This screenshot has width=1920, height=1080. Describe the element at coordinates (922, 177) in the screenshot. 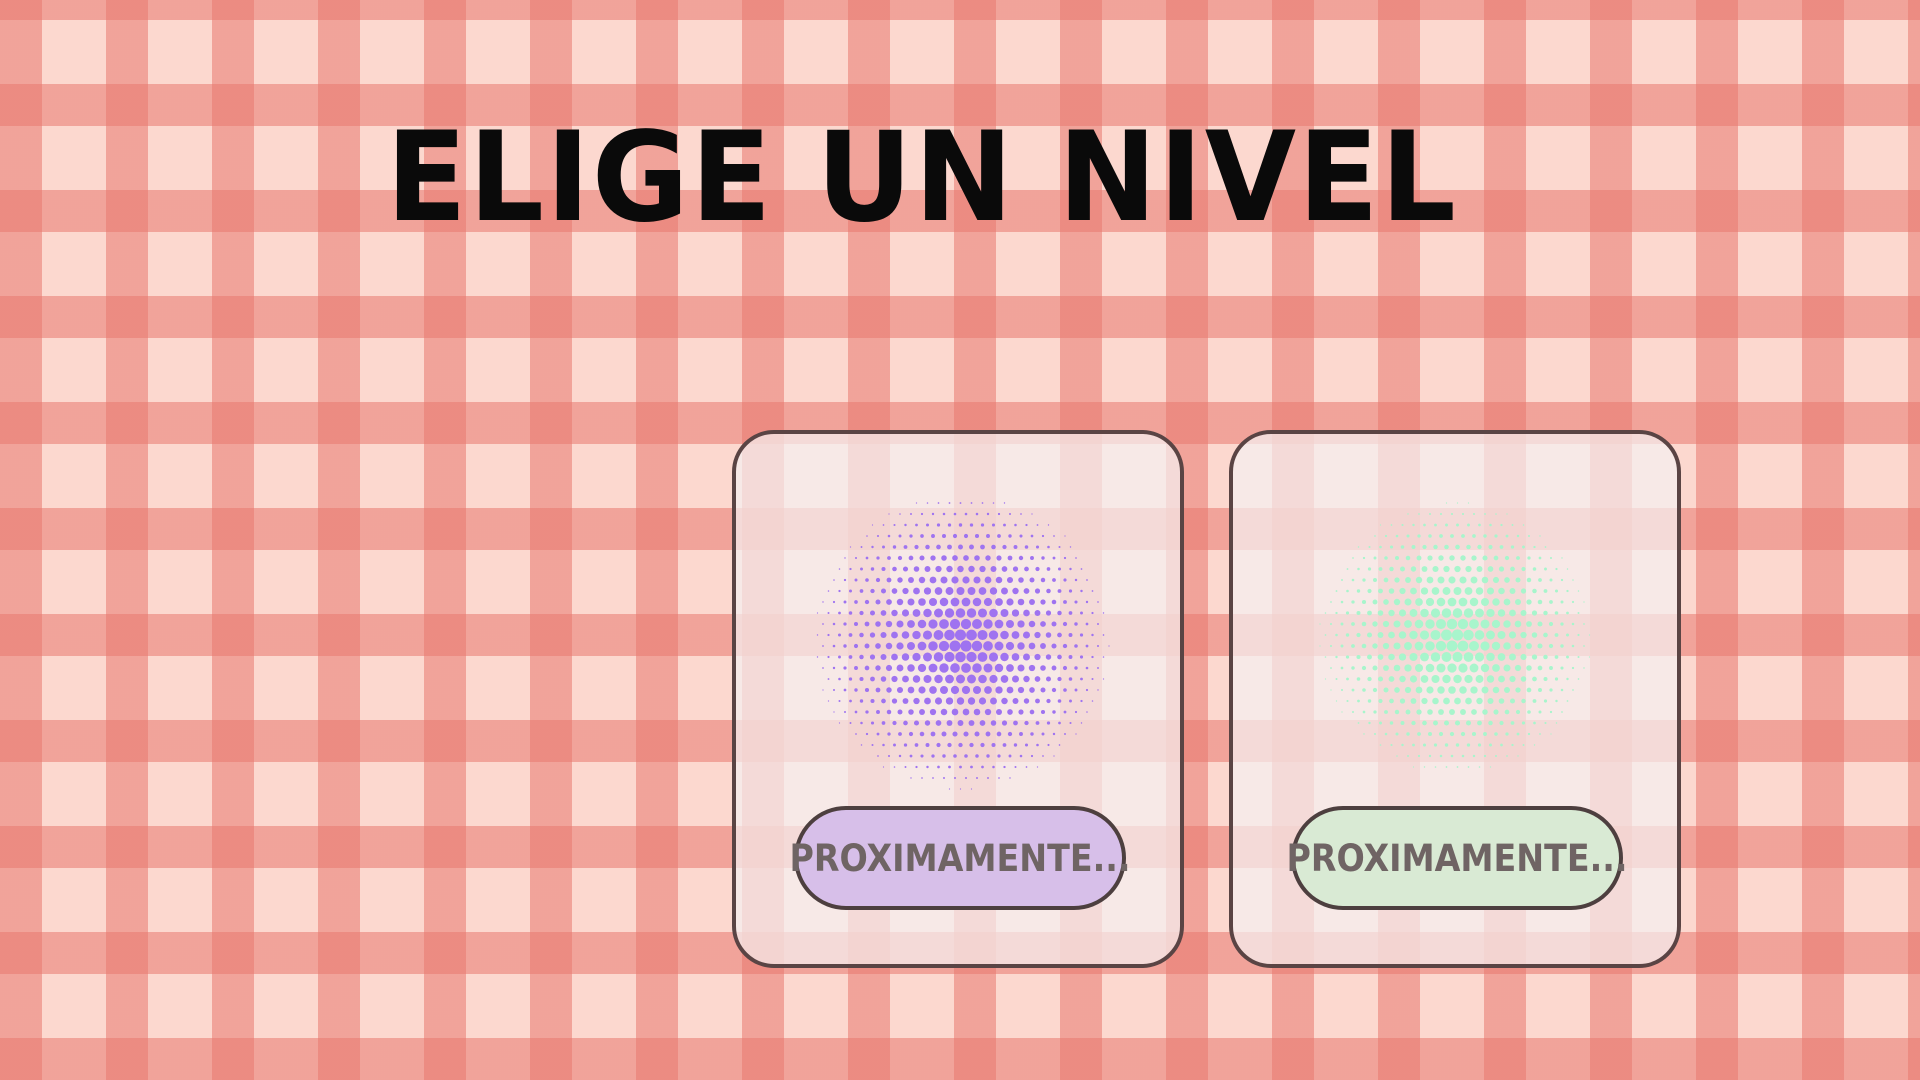

I see `page-title: ELIGE UN NIVEL` at that location.